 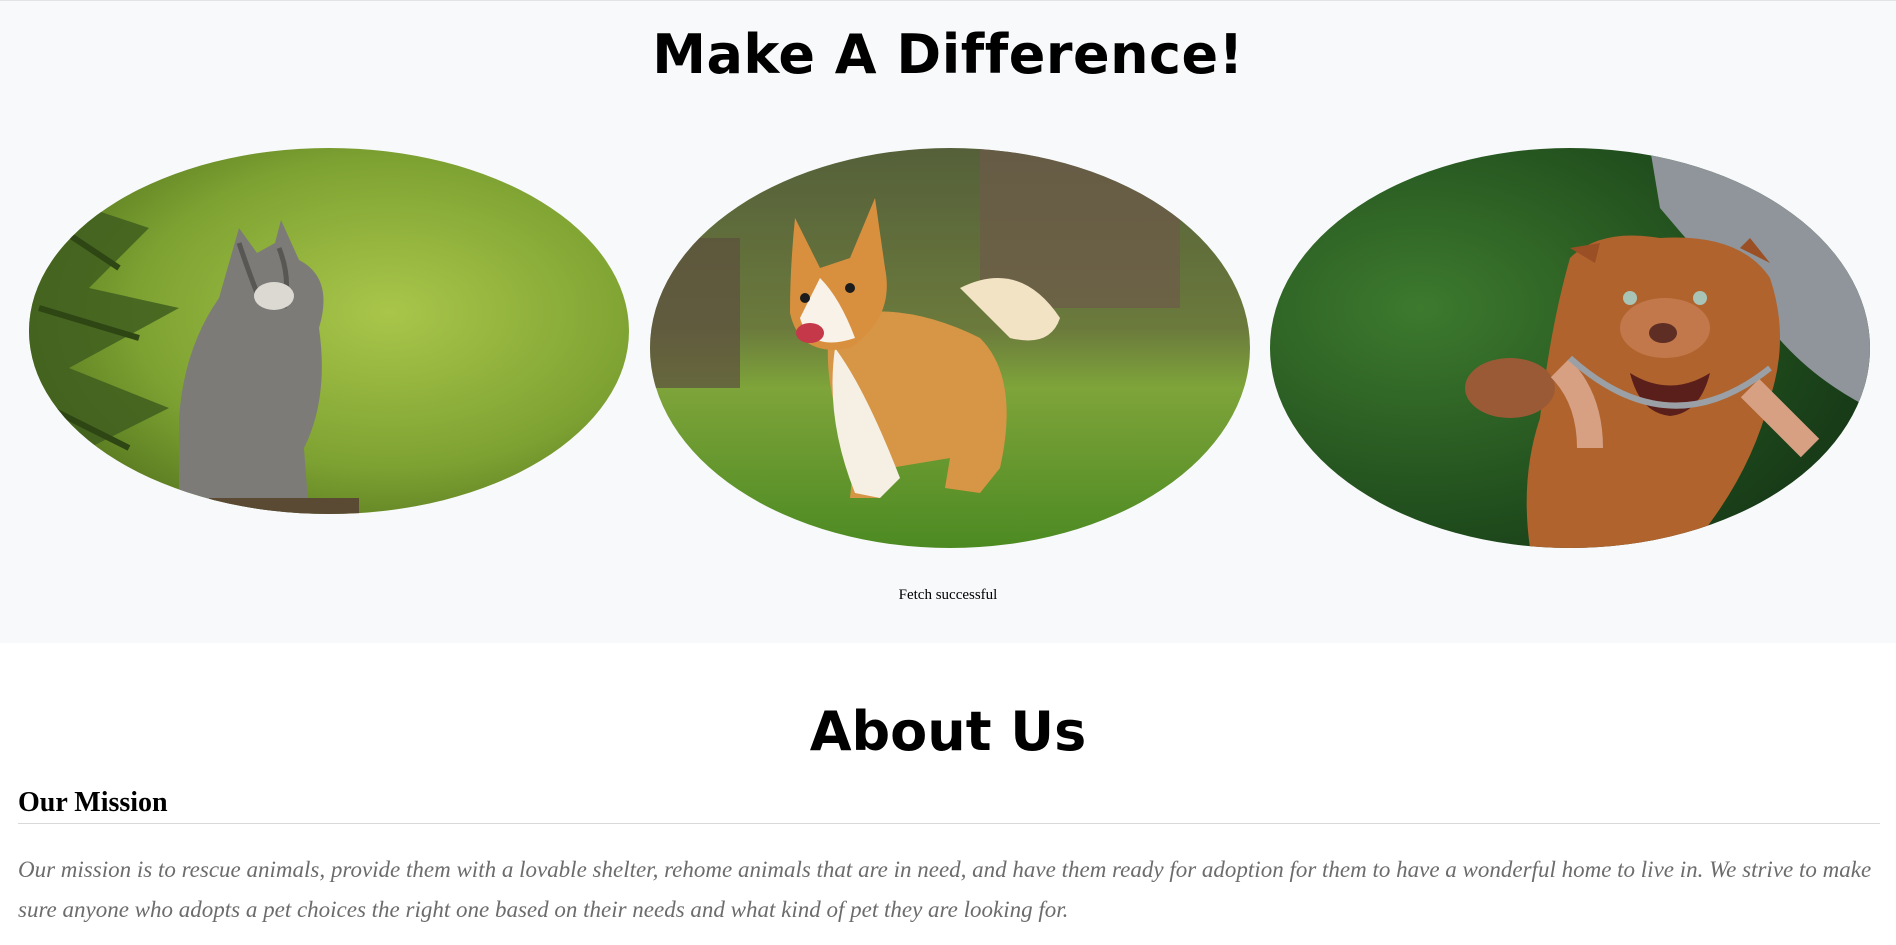 I want to click on fetch-status-text: Fetch successful, so click(x=948, y=595).